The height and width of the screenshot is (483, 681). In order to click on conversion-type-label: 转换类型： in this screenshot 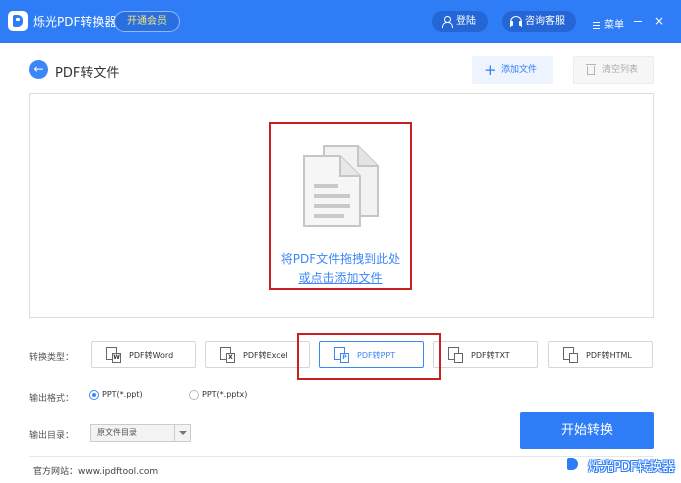, I will do `click(52, 358)`.